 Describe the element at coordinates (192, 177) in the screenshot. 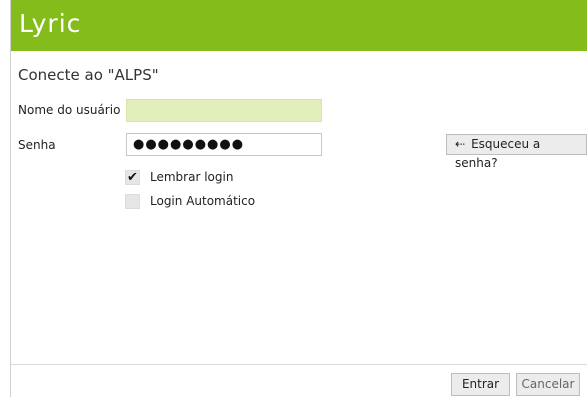

I see `remember-login-label: Lembrar login` at that location.